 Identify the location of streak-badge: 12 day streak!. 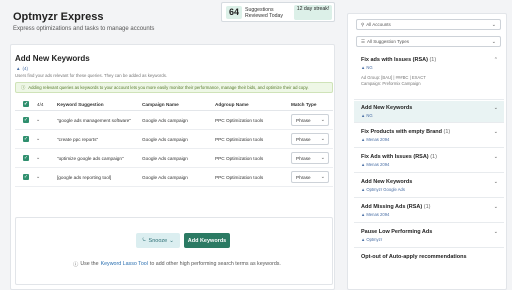
(313, 12).